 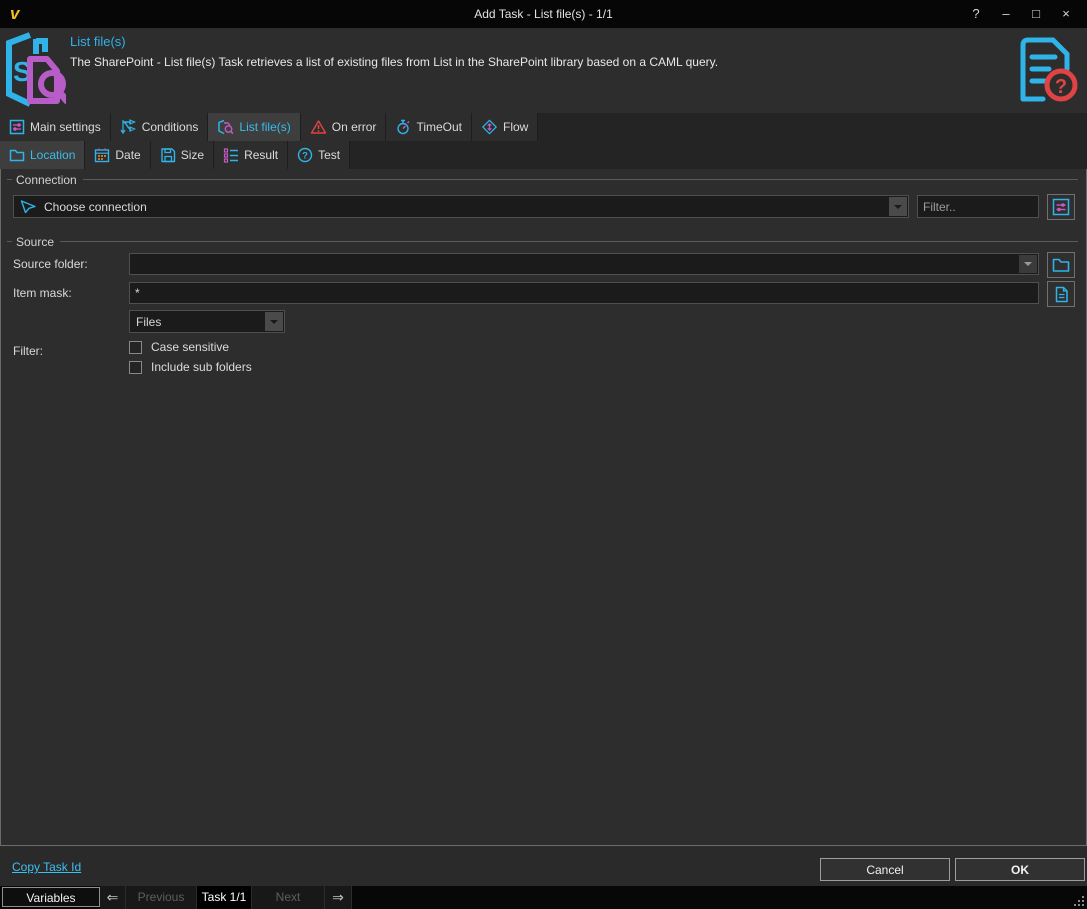 I want to click on include-sub-folders-row: Include sub folders, so click(x=190, y=367).